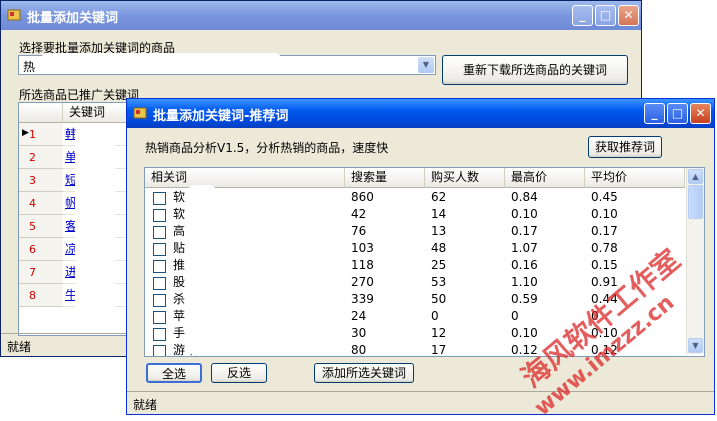 The height and width of the screenshot is (421, 717). What do you see at coordinates (695, 202) in the screenshot?
I see `scroll-thumb` at bounding box center [695, 202].